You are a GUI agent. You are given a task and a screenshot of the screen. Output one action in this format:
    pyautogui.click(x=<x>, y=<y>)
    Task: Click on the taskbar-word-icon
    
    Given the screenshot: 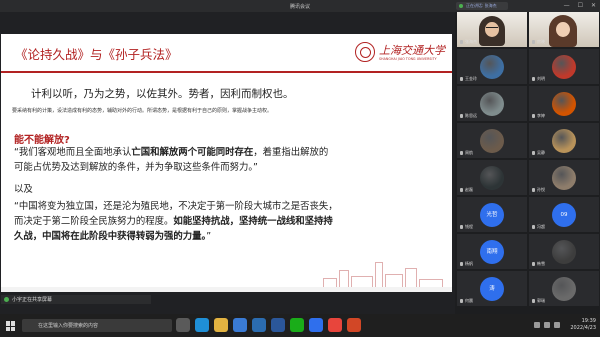 What is the action you would take?
    pyautogui.click(x=278, y=325)
    